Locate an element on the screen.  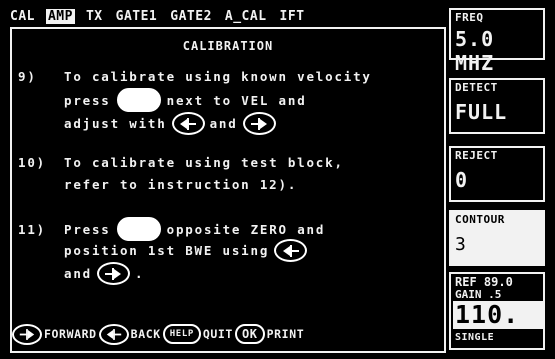
forward-button: FORWARD is located at coordinates (54, 334).